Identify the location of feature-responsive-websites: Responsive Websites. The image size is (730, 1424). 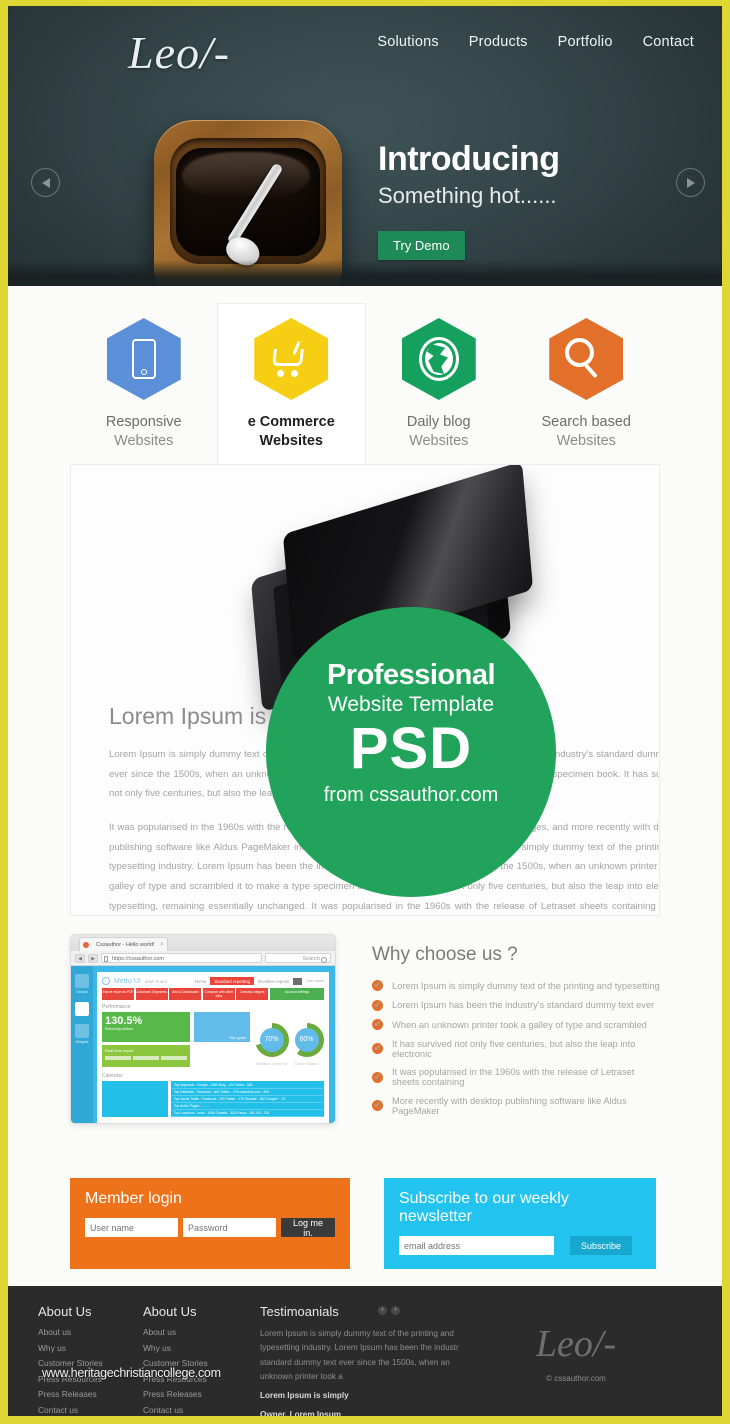
(144, 384).